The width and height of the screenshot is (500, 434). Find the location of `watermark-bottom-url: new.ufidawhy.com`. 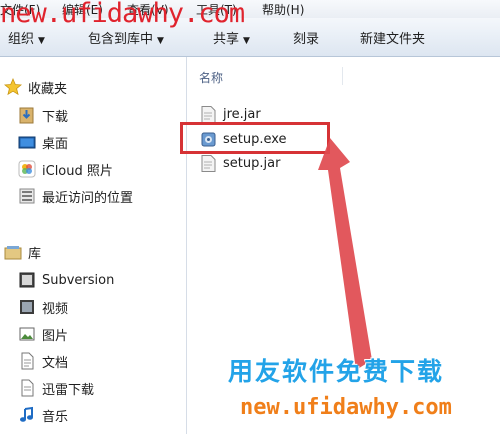

watermark-bottom-url: new.ufidawhy.com is located at coordinates (346, 407).